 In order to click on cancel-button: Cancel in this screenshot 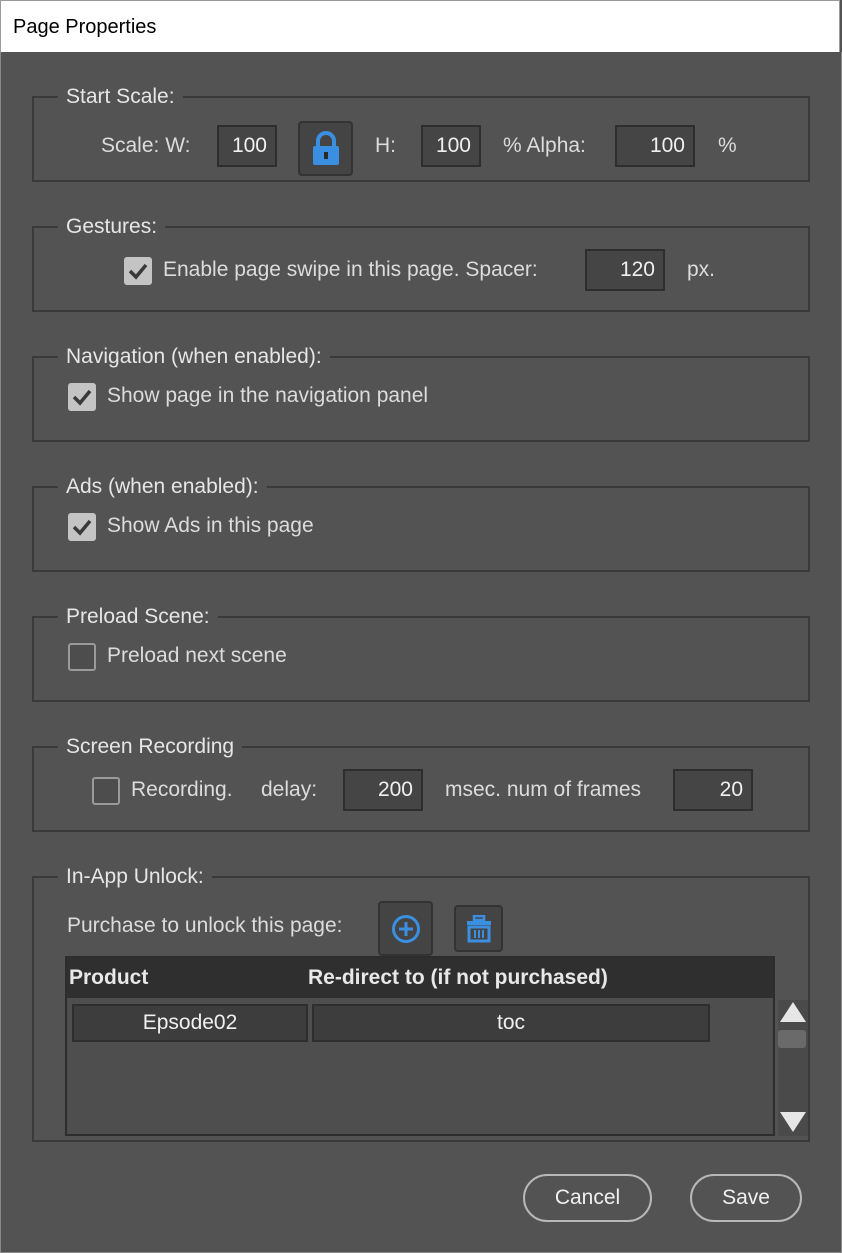, I will do `click(587, 1198)`.